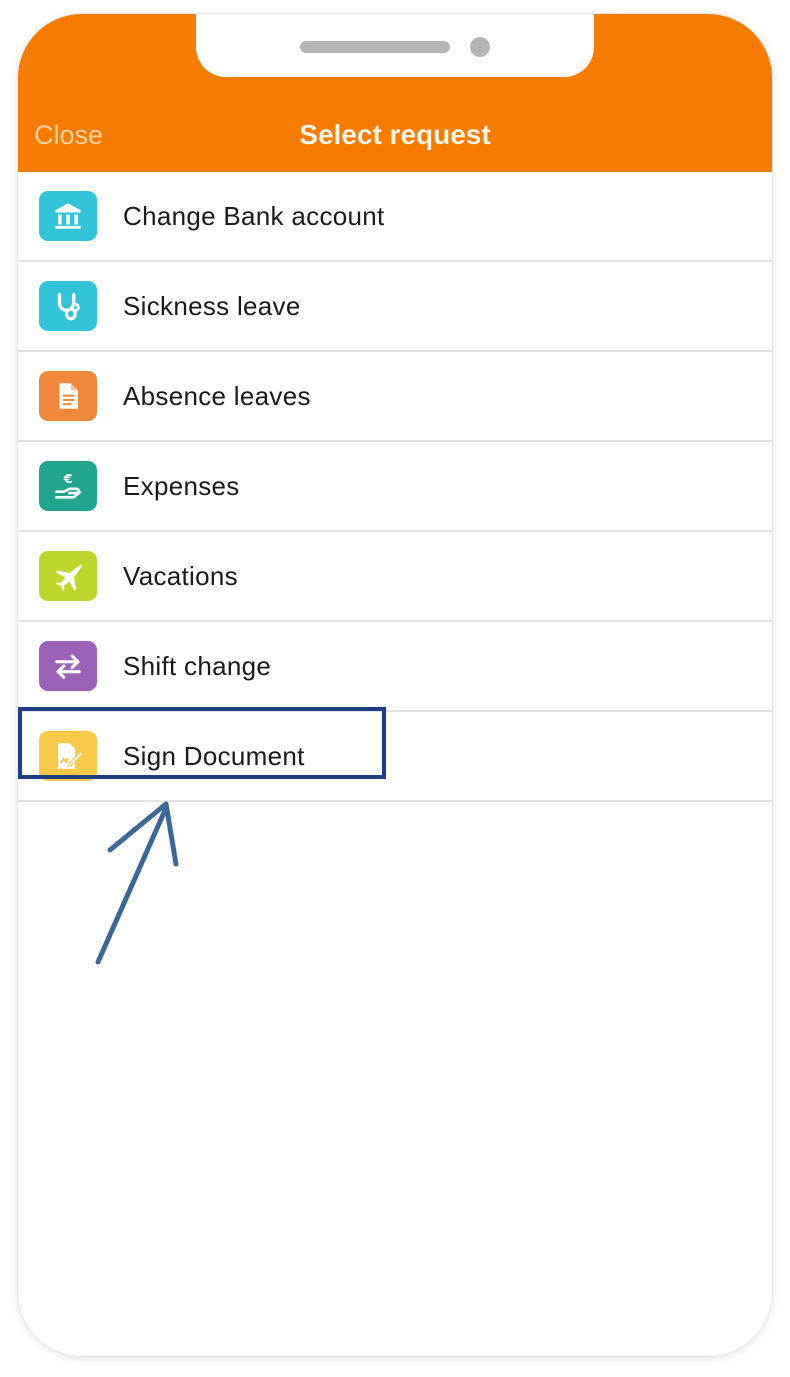  Describe the element at coordinates (395, 577) in the screenshot. I see `request-item-vacations: Vacations` at that location.